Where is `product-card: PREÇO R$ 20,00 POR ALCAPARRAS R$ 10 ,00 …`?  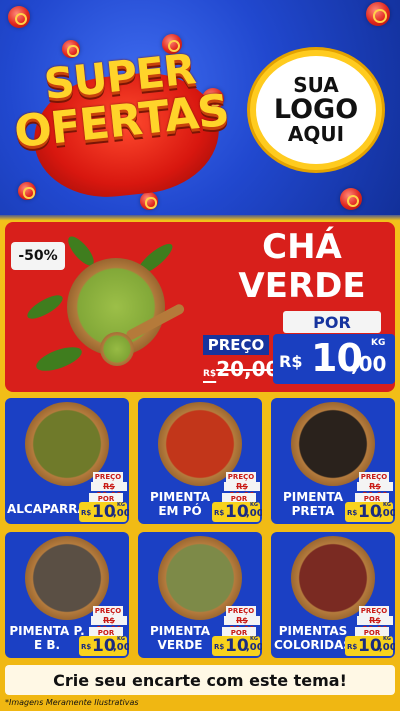 product-card: PREÇO R$ 20,00 POR ALCAPARRAS R$ 10 ,00 … is located at coordinates (67, 461).